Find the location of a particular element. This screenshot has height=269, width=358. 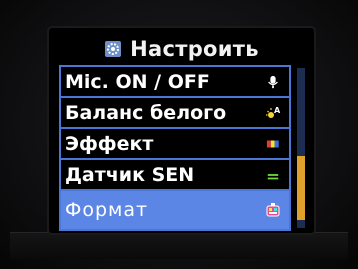

menu-item-label: Эффект is located at coordinates (109, 143).